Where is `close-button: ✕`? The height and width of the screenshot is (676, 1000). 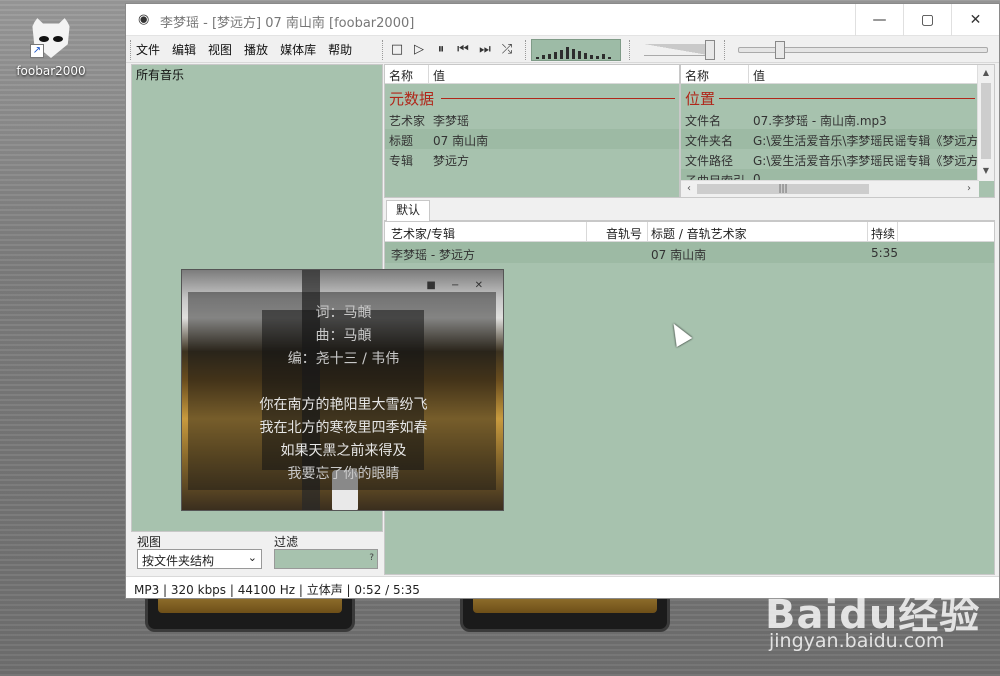 close-button: ✕ is located at coordinates (975, 20).